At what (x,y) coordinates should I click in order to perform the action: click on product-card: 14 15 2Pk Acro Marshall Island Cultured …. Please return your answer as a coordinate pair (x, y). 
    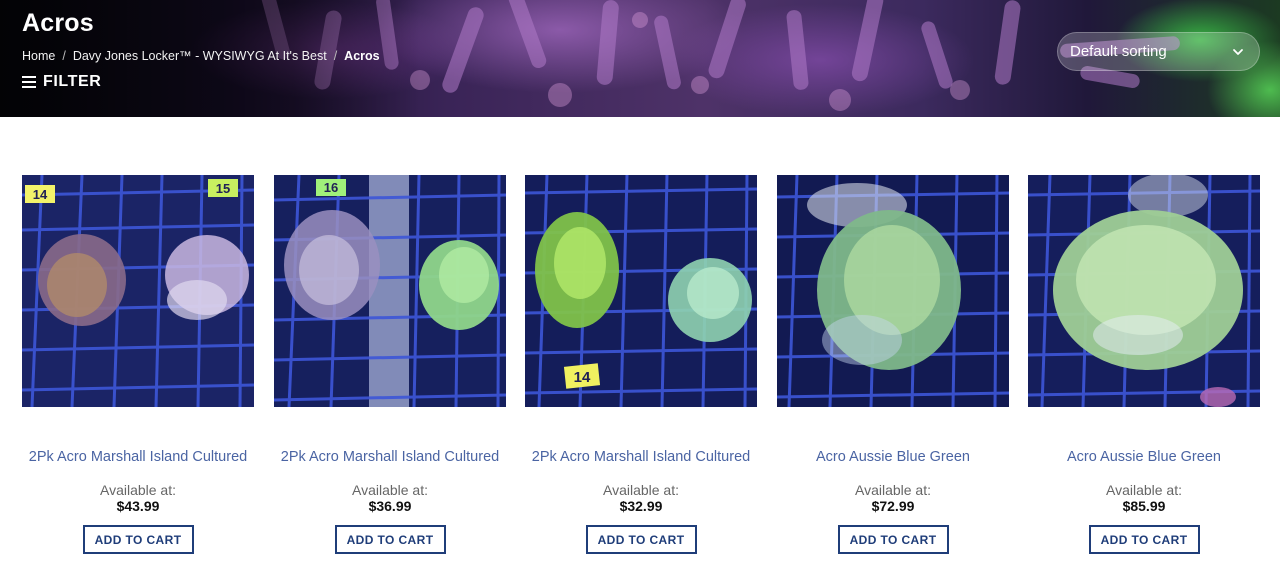
    Looking at the image, I should click on (138, 364).